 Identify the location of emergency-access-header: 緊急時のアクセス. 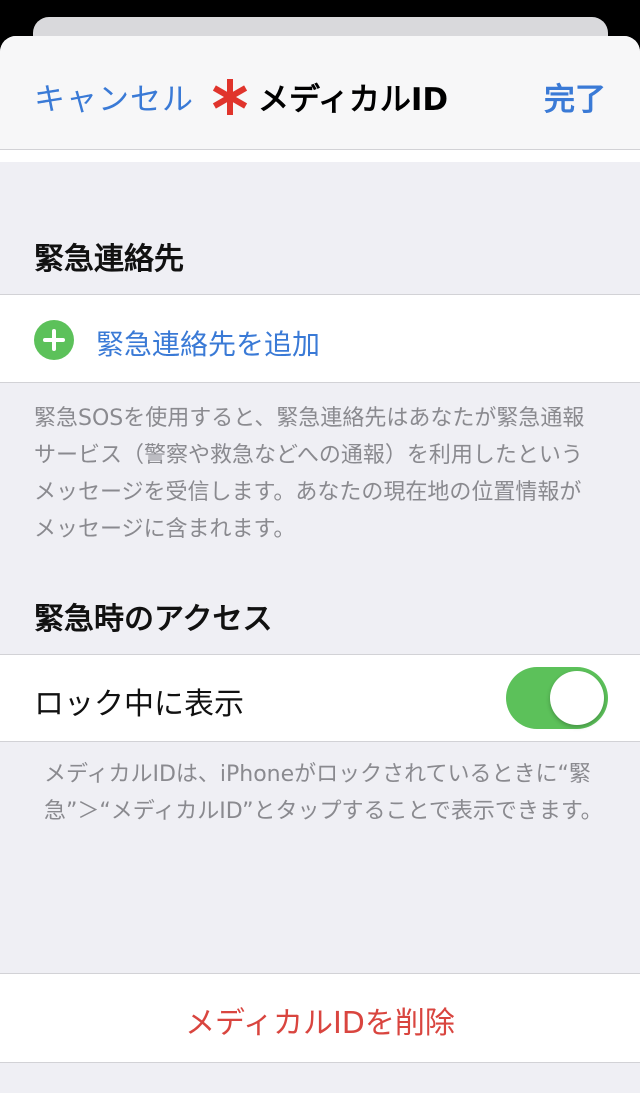
(153, 619).